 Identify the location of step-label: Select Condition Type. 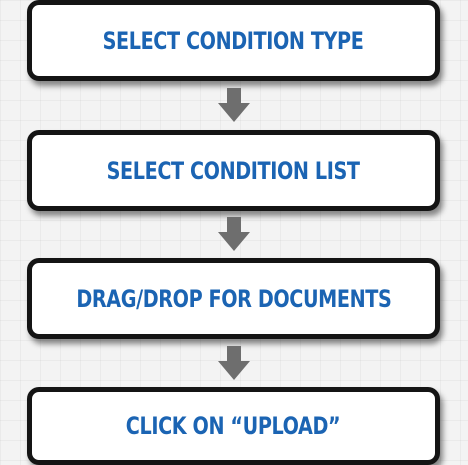
(233, 40).